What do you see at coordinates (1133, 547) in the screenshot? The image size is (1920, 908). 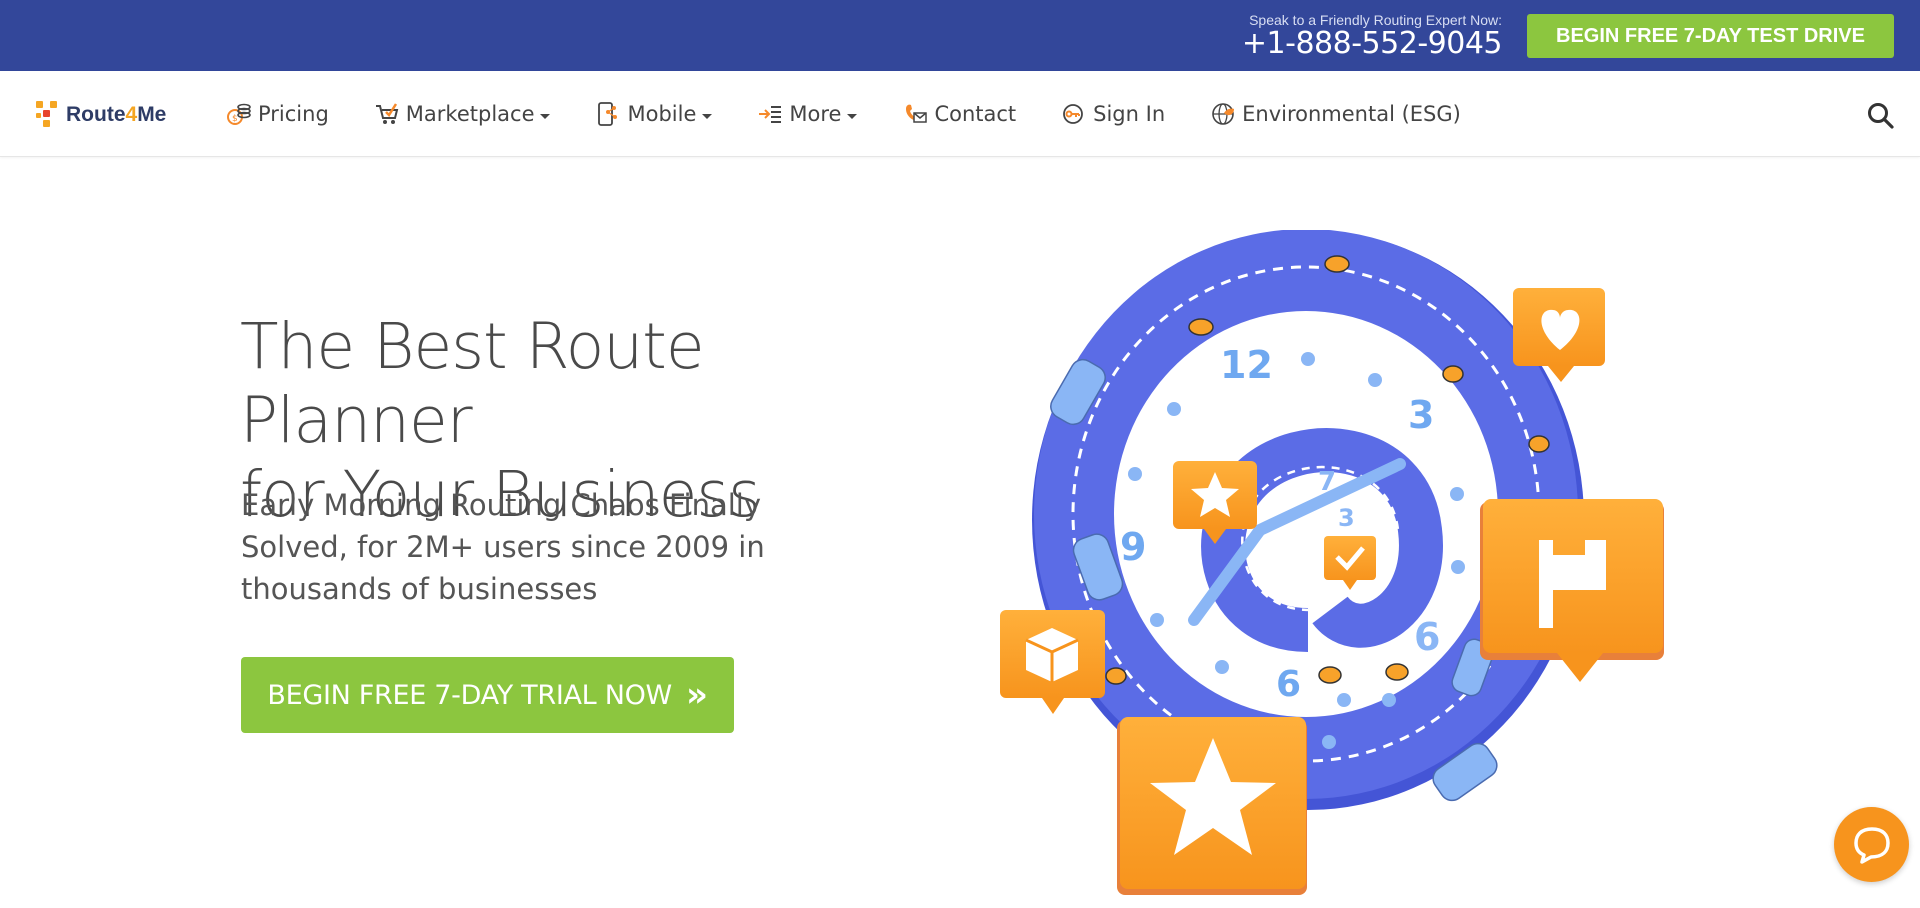 I see `clock-number-9: 9` at bounding box center [1133, 547].